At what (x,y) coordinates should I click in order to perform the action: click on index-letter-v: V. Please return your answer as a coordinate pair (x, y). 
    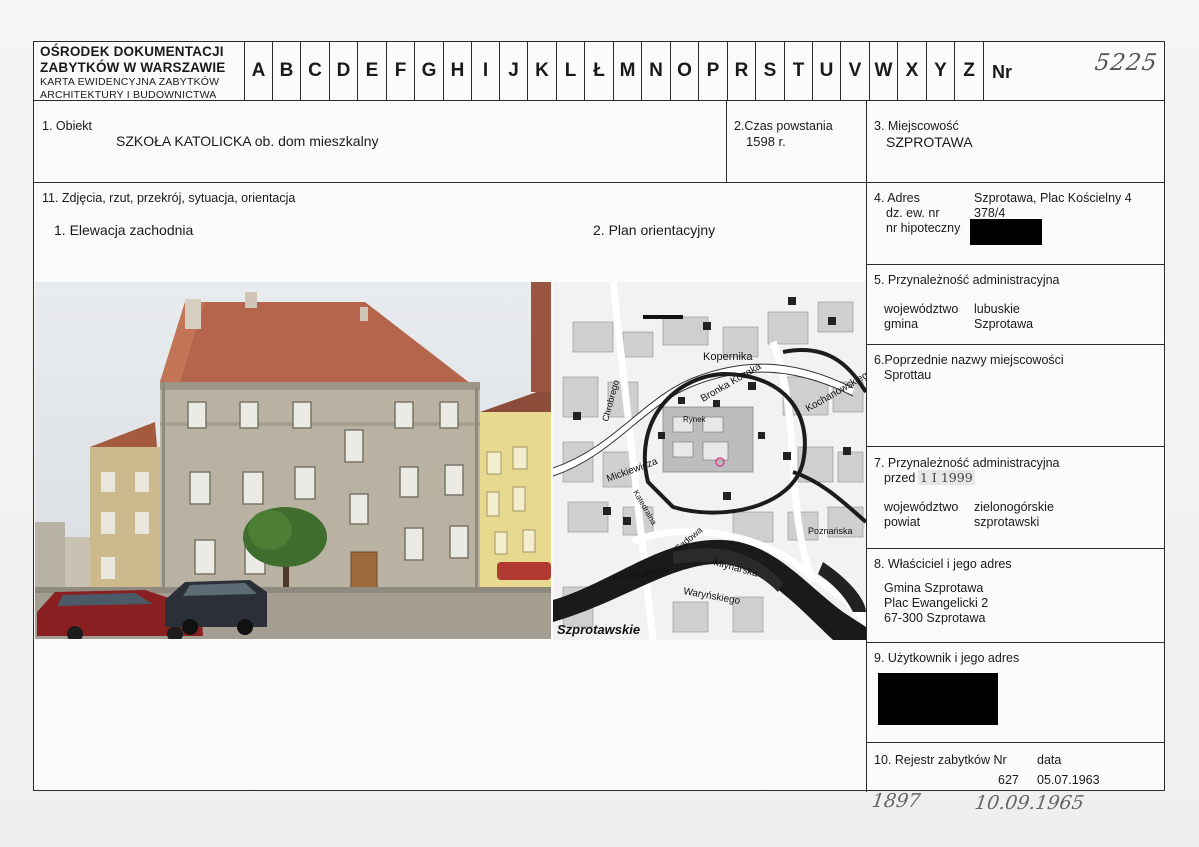
    Looking at the image, I should click on (854, 71).